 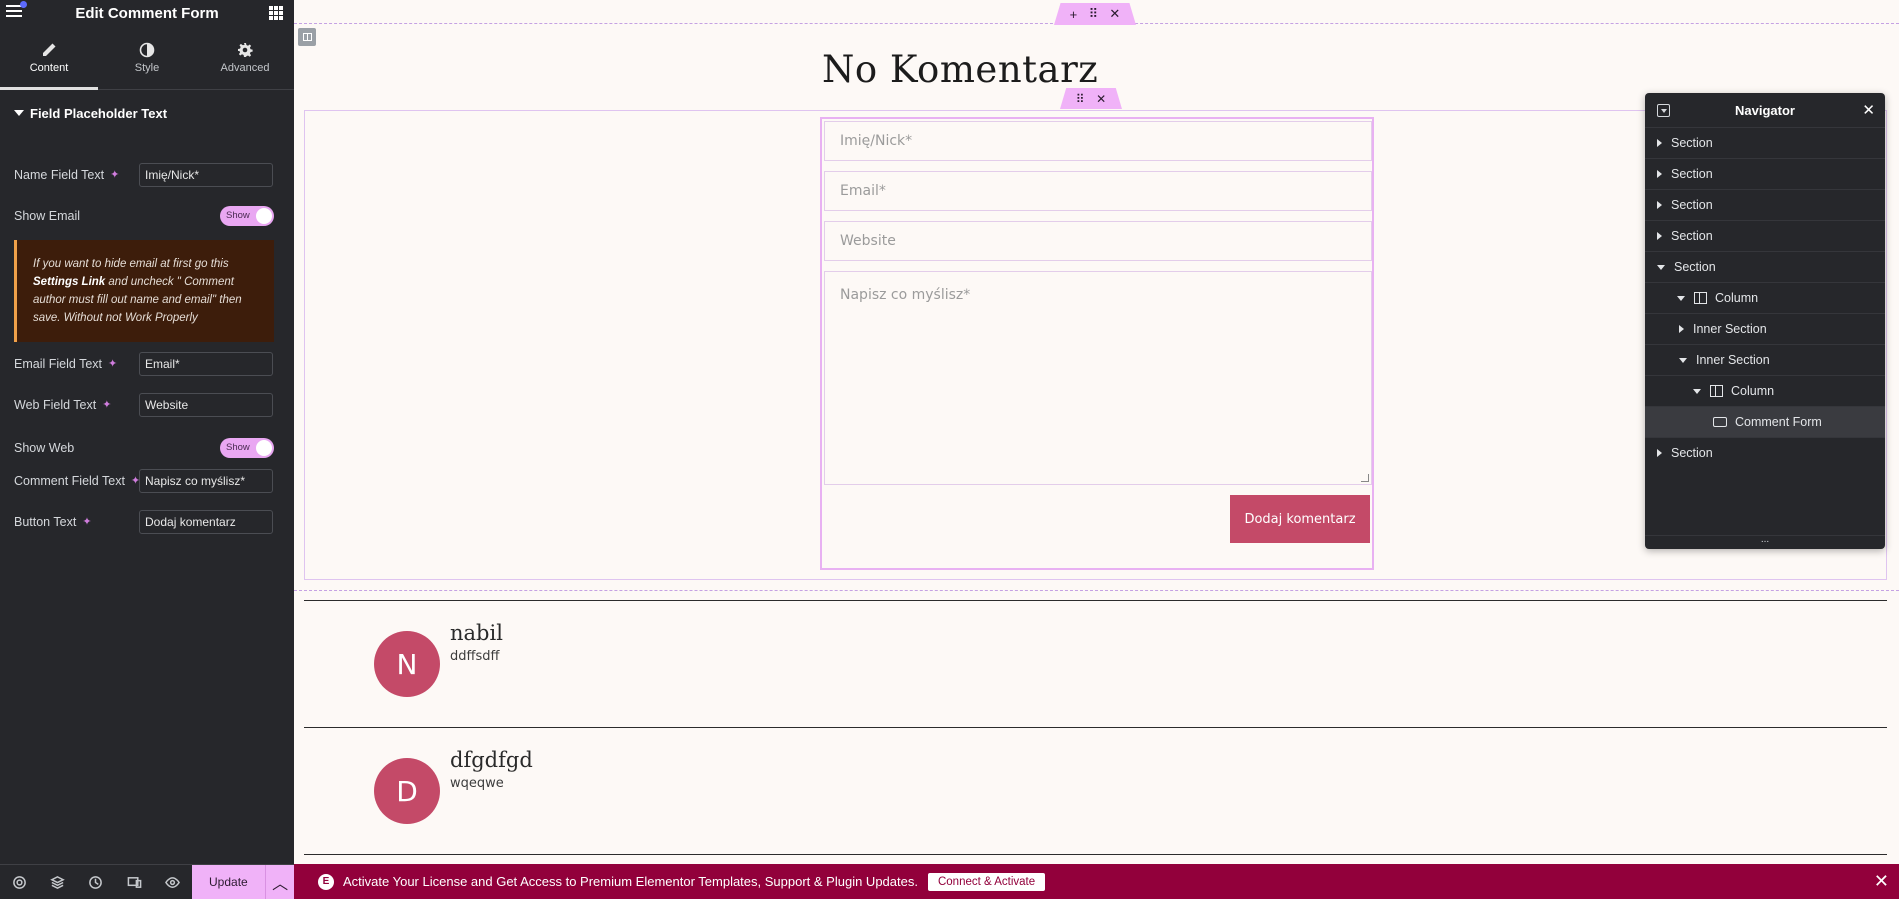 I want to click on comment-item: N nabil ddffsdff, so click(x=438, y=659).